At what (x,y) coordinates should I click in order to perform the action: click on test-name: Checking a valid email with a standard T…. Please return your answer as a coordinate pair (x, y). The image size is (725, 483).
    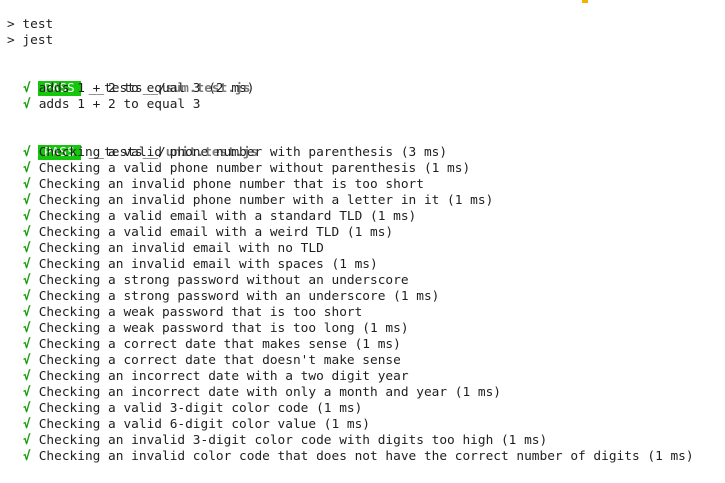
    Looking at the image, I should click on (227, 216).